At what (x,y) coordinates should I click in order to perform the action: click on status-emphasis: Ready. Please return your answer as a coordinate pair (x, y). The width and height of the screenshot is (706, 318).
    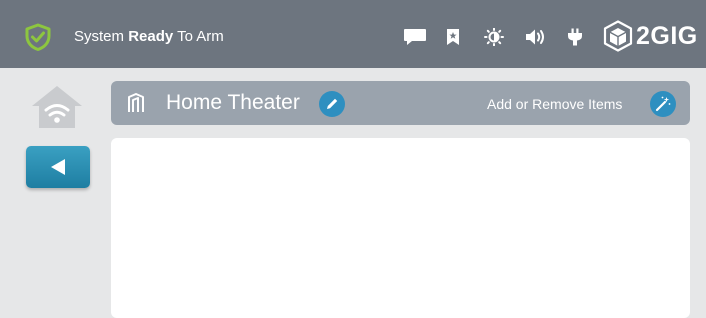
    Looking at the image, I should click on (151, 36).